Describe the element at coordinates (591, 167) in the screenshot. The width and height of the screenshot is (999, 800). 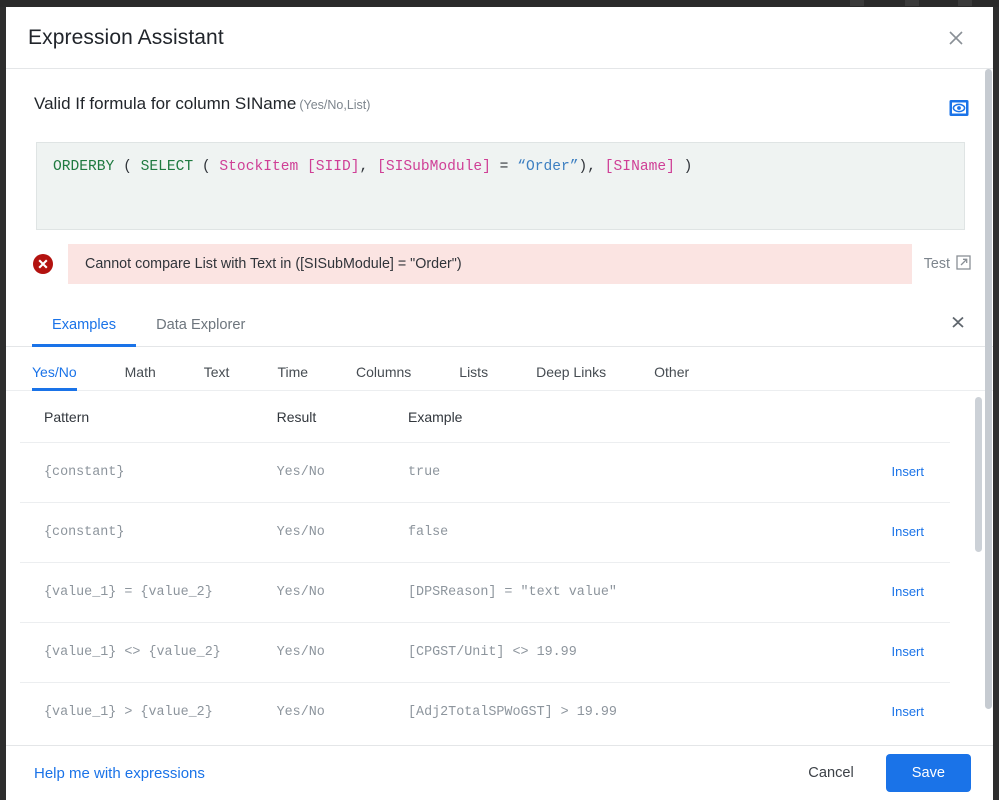
I see `formula-token-op: ),` at that location.